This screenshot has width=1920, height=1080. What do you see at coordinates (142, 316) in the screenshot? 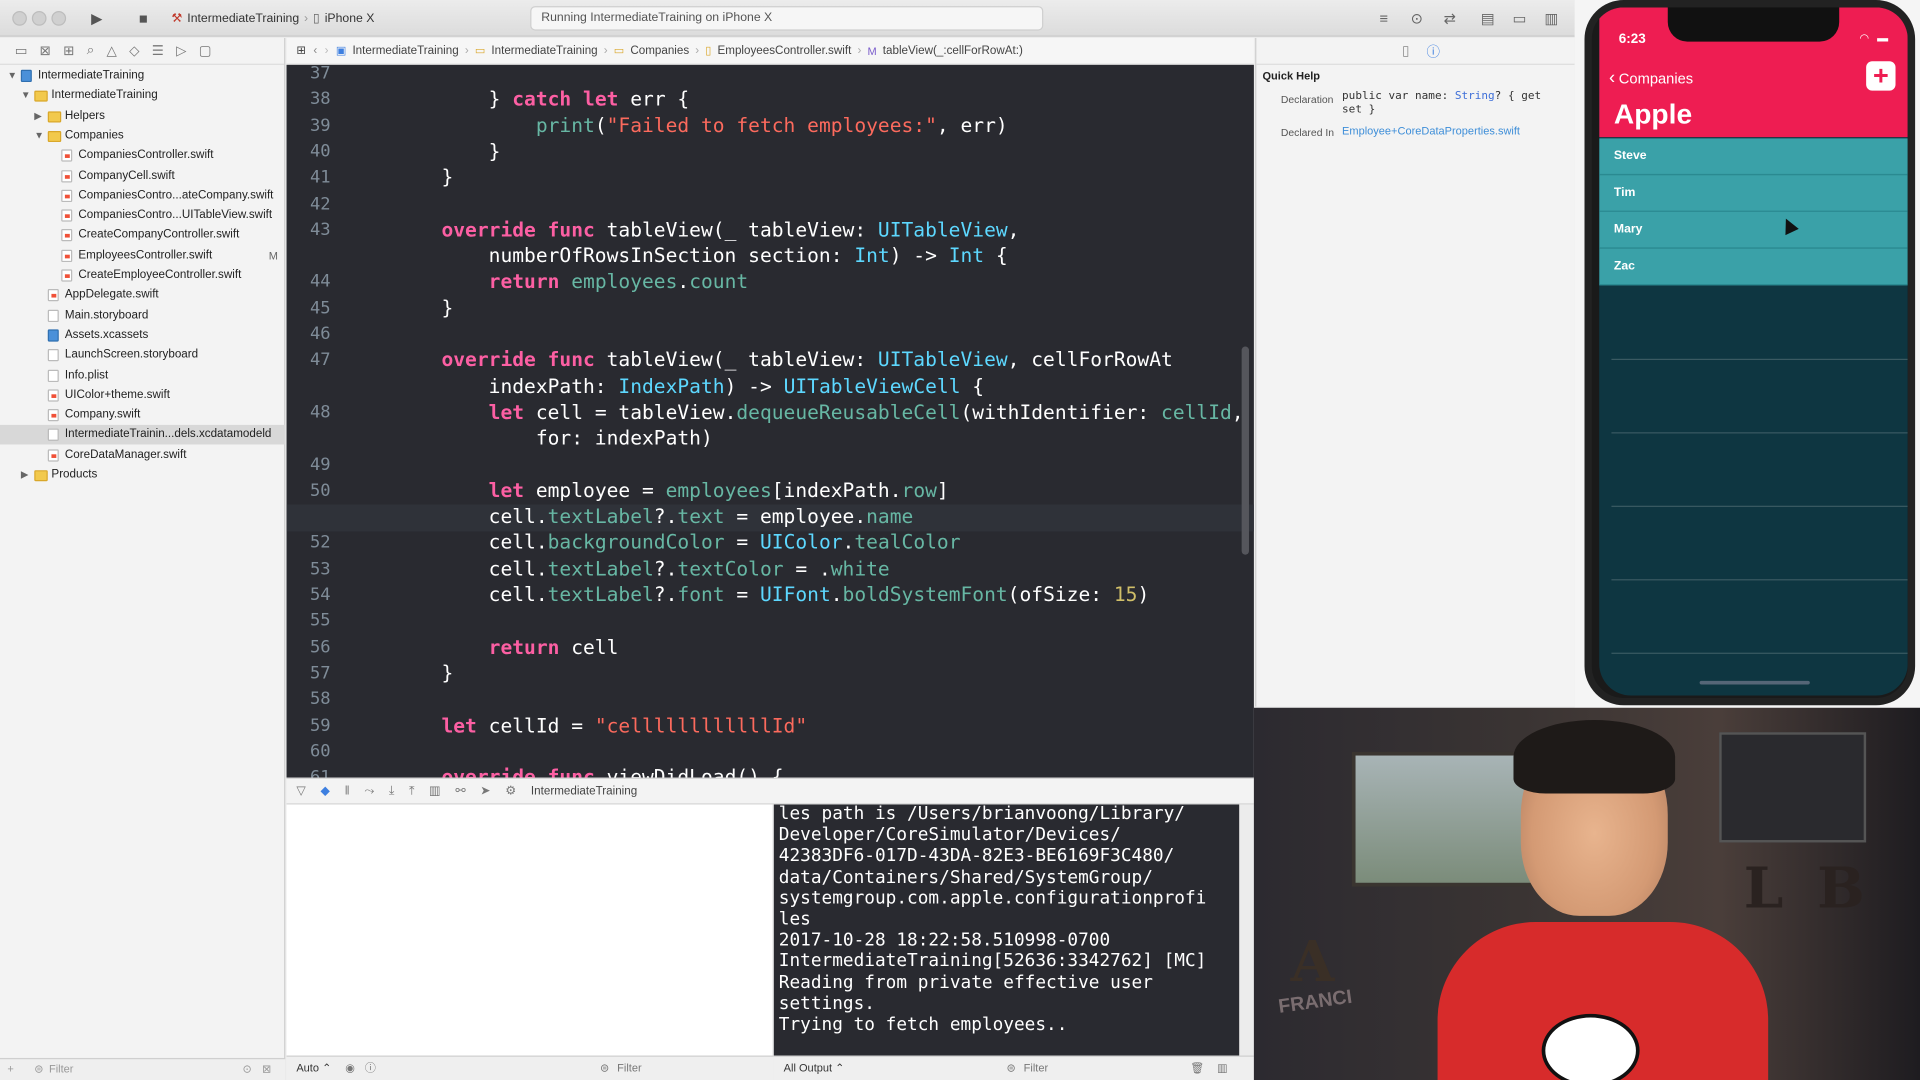
I see `navigator-item: Main.storyboard` at bounding box center [142, 316].